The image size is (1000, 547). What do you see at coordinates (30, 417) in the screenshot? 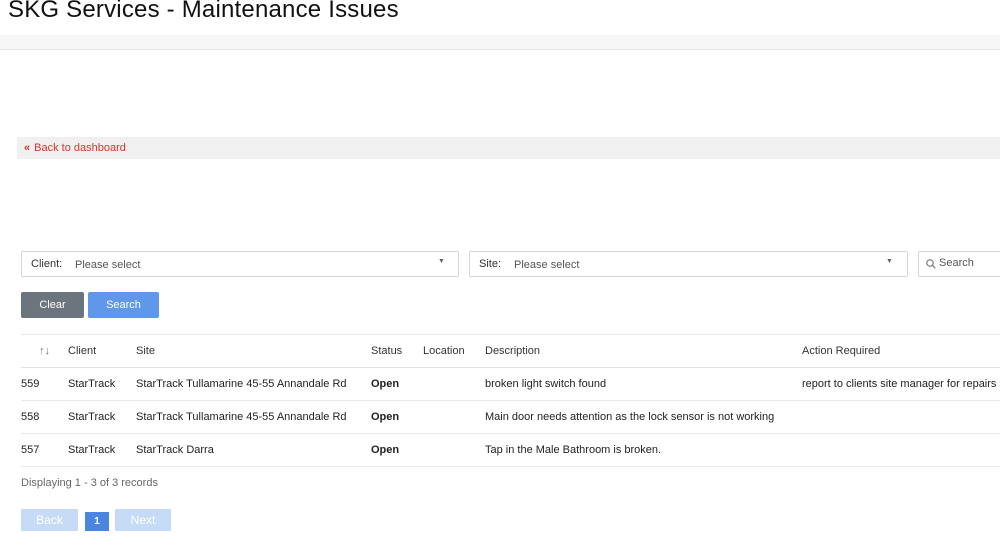
I see `row-id: 558` at bounding box center [30, 417].